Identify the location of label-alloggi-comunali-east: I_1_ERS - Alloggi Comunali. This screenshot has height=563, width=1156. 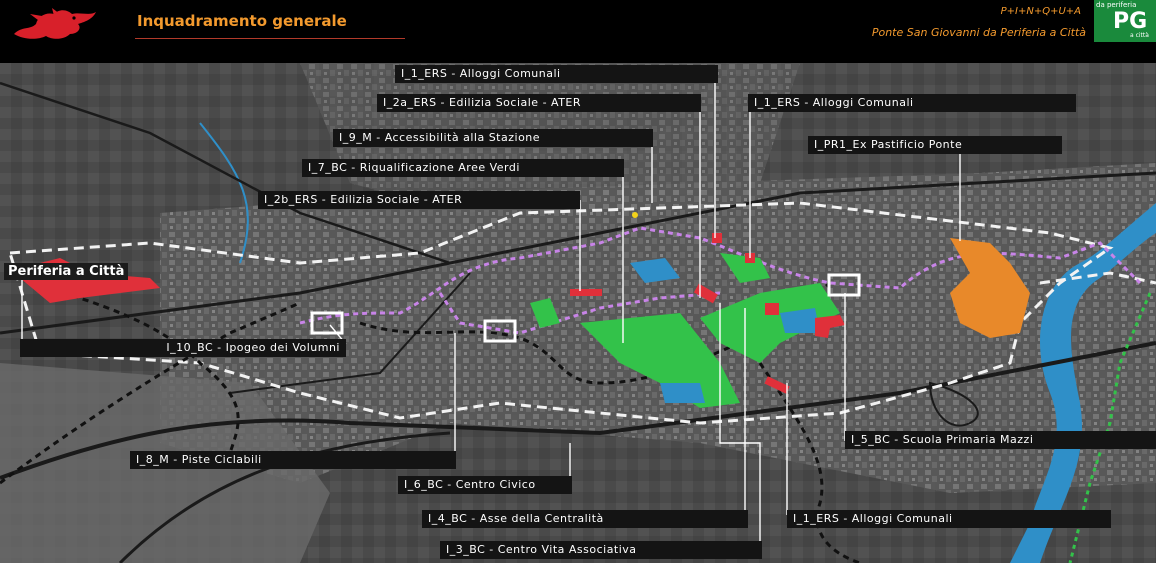
(912, 103).